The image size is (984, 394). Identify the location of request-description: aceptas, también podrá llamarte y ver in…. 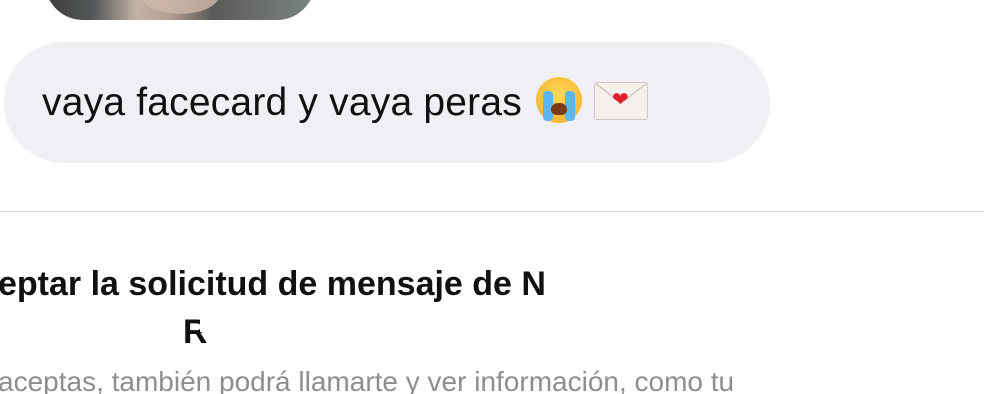
(367, 380).